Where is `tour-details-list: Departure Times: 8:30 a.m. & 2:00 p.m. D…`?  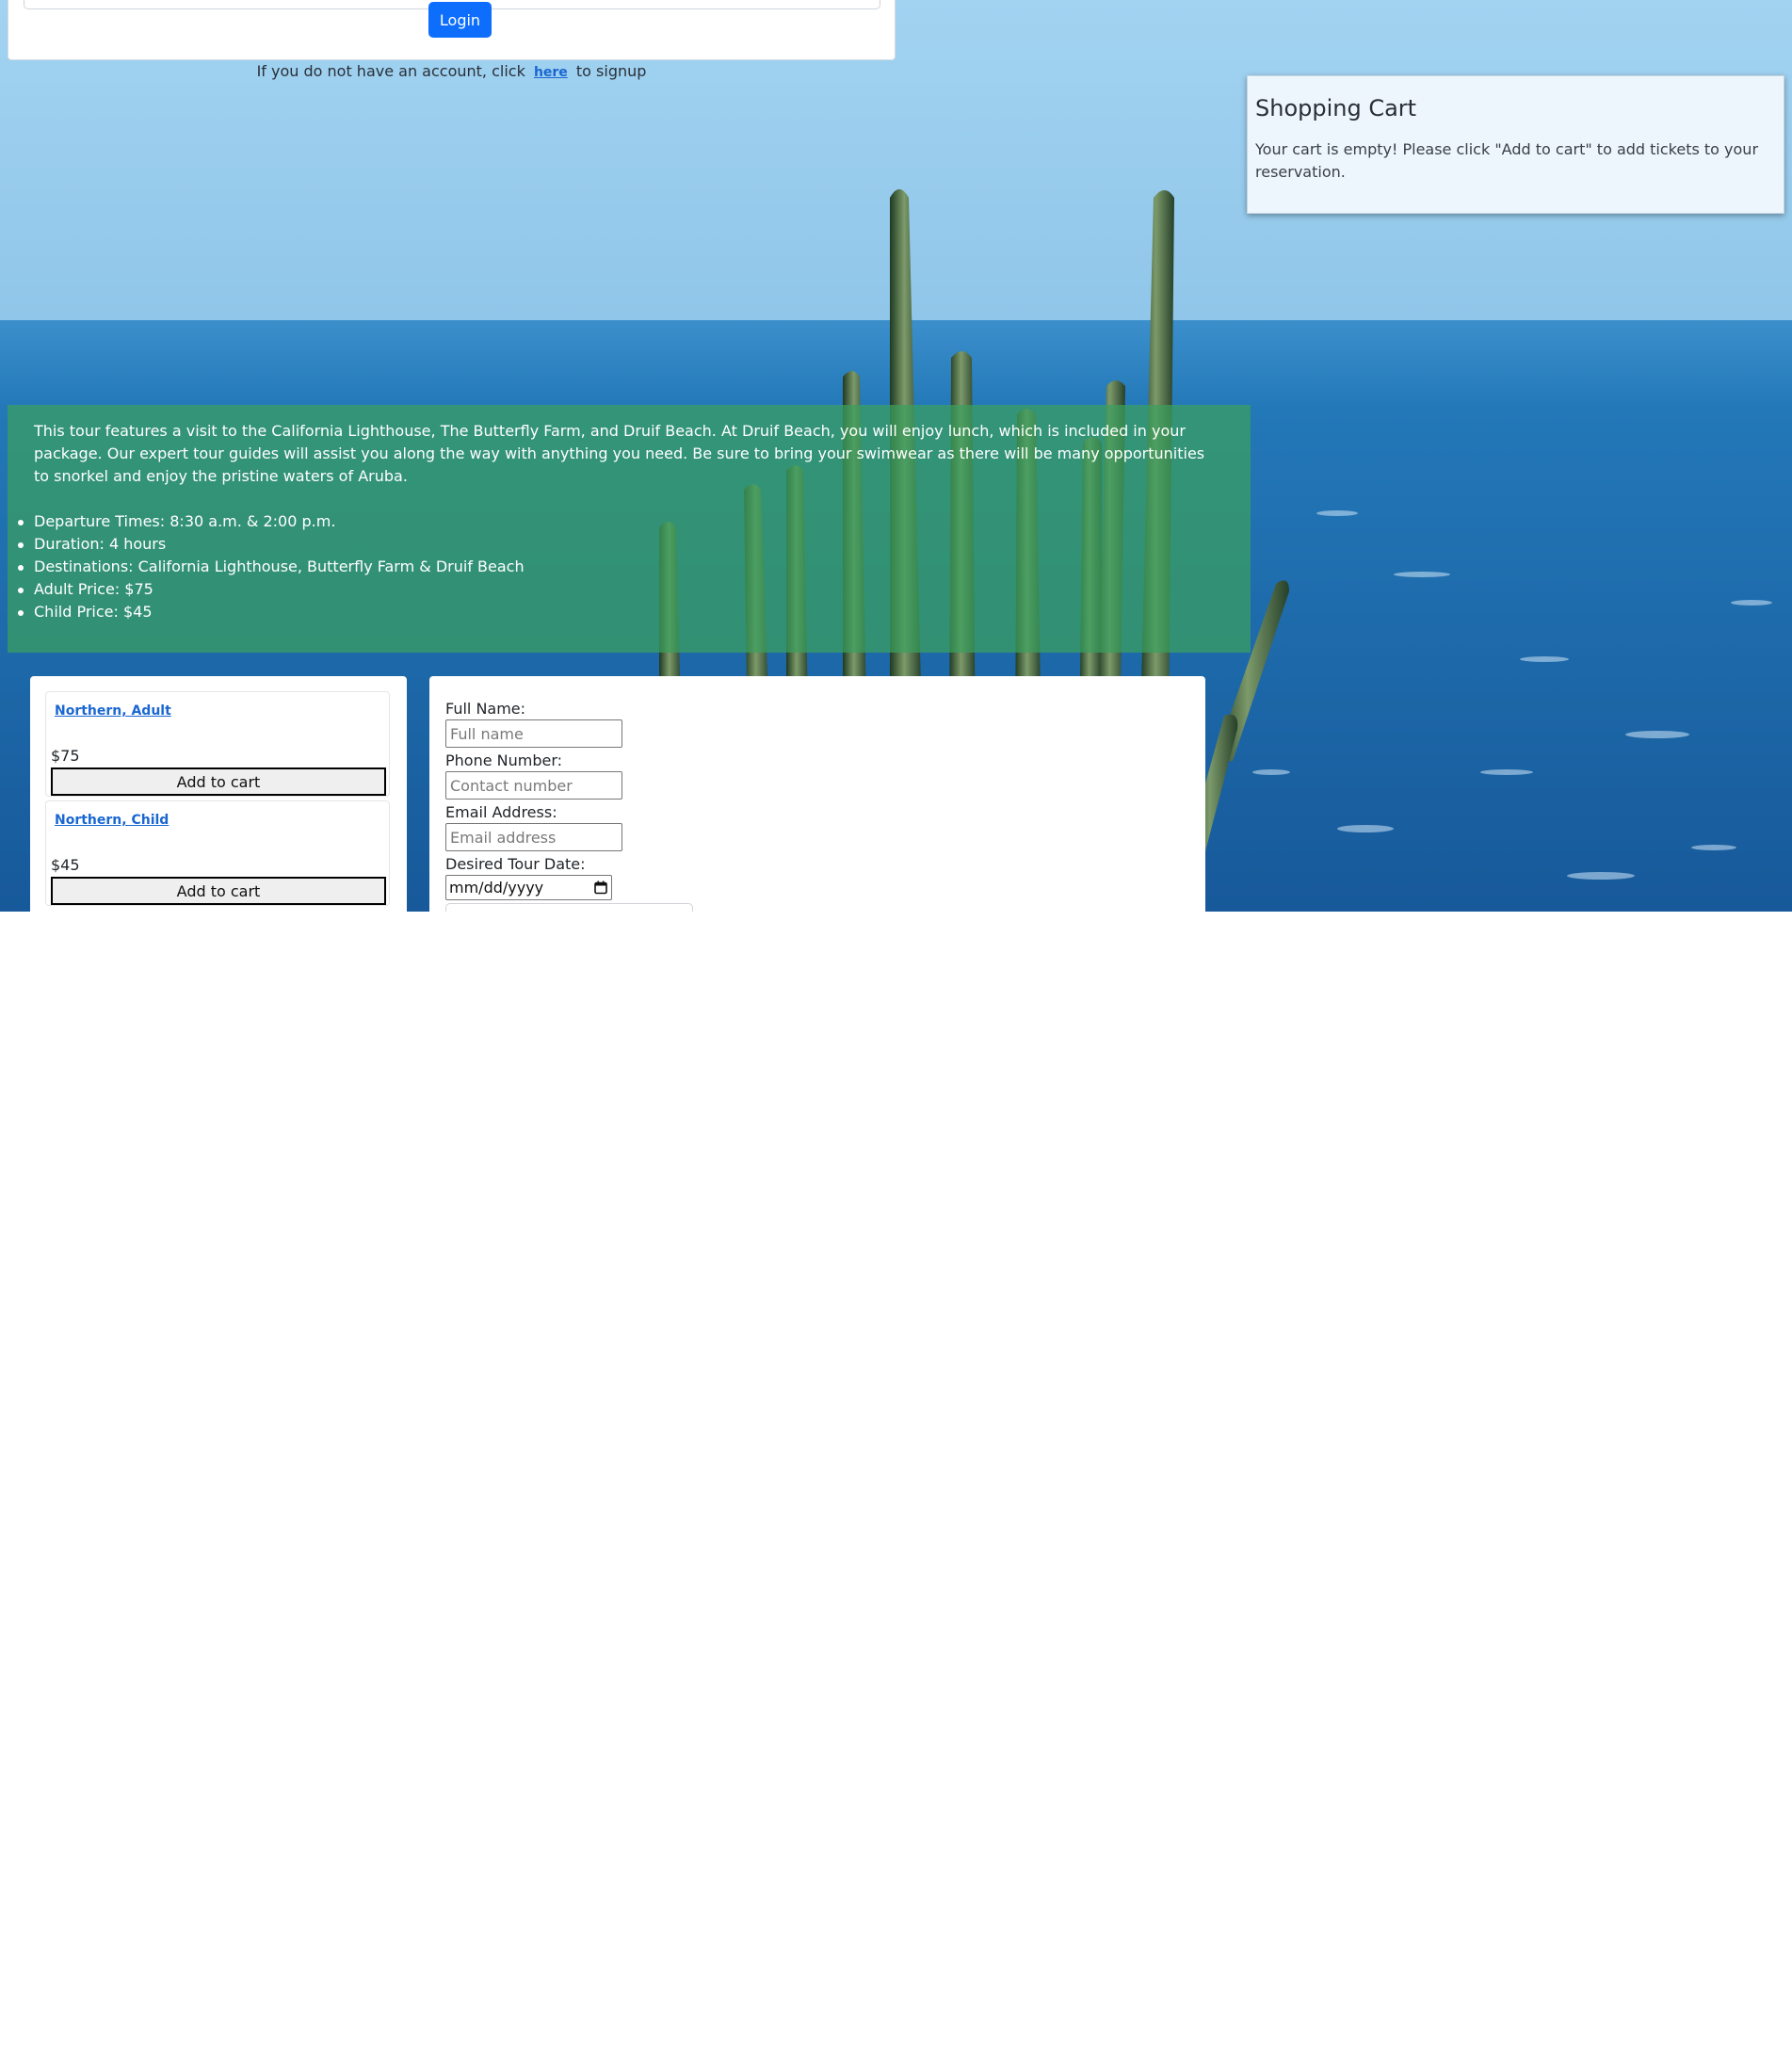 tour-details-list: Departure Times: 8:30 a.m. & 2:00 p.m. D… is located at coordinates (611, 566).